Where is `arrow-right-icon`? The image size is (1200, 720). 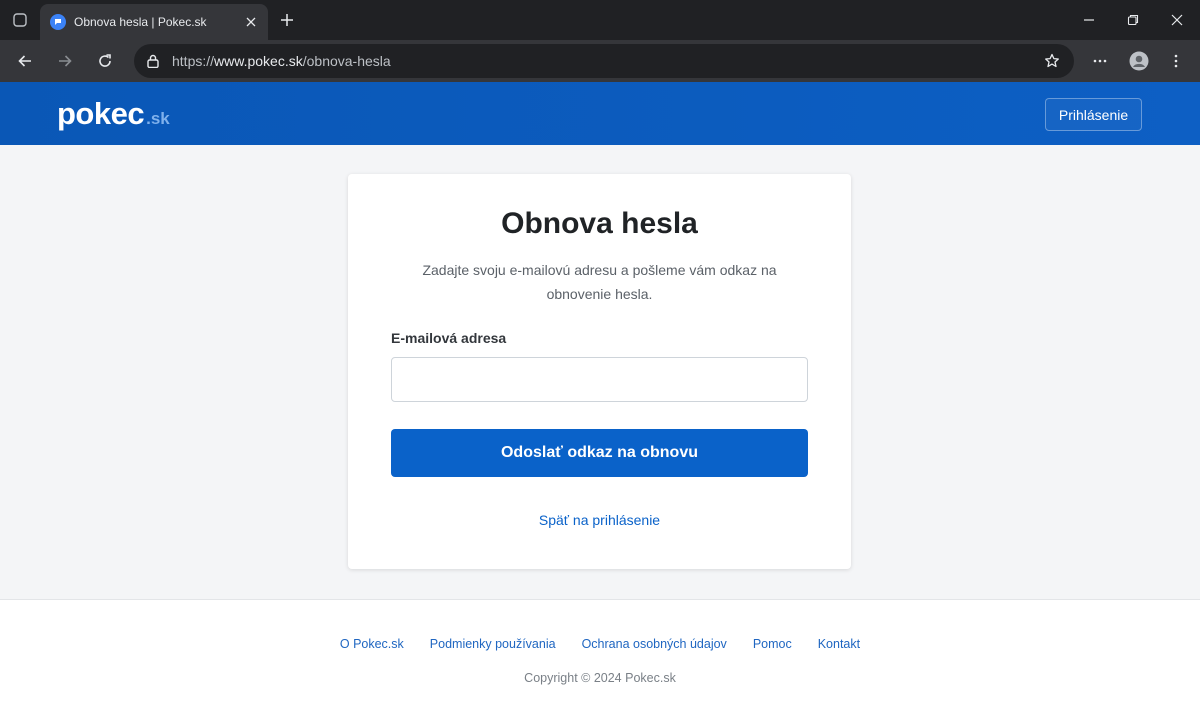 arrow-right-icon is located at coordinates (65, 61).